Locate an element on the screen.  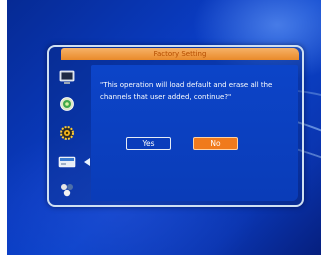
dialog-title: Factory Setting is located at coordinates (180, 54).